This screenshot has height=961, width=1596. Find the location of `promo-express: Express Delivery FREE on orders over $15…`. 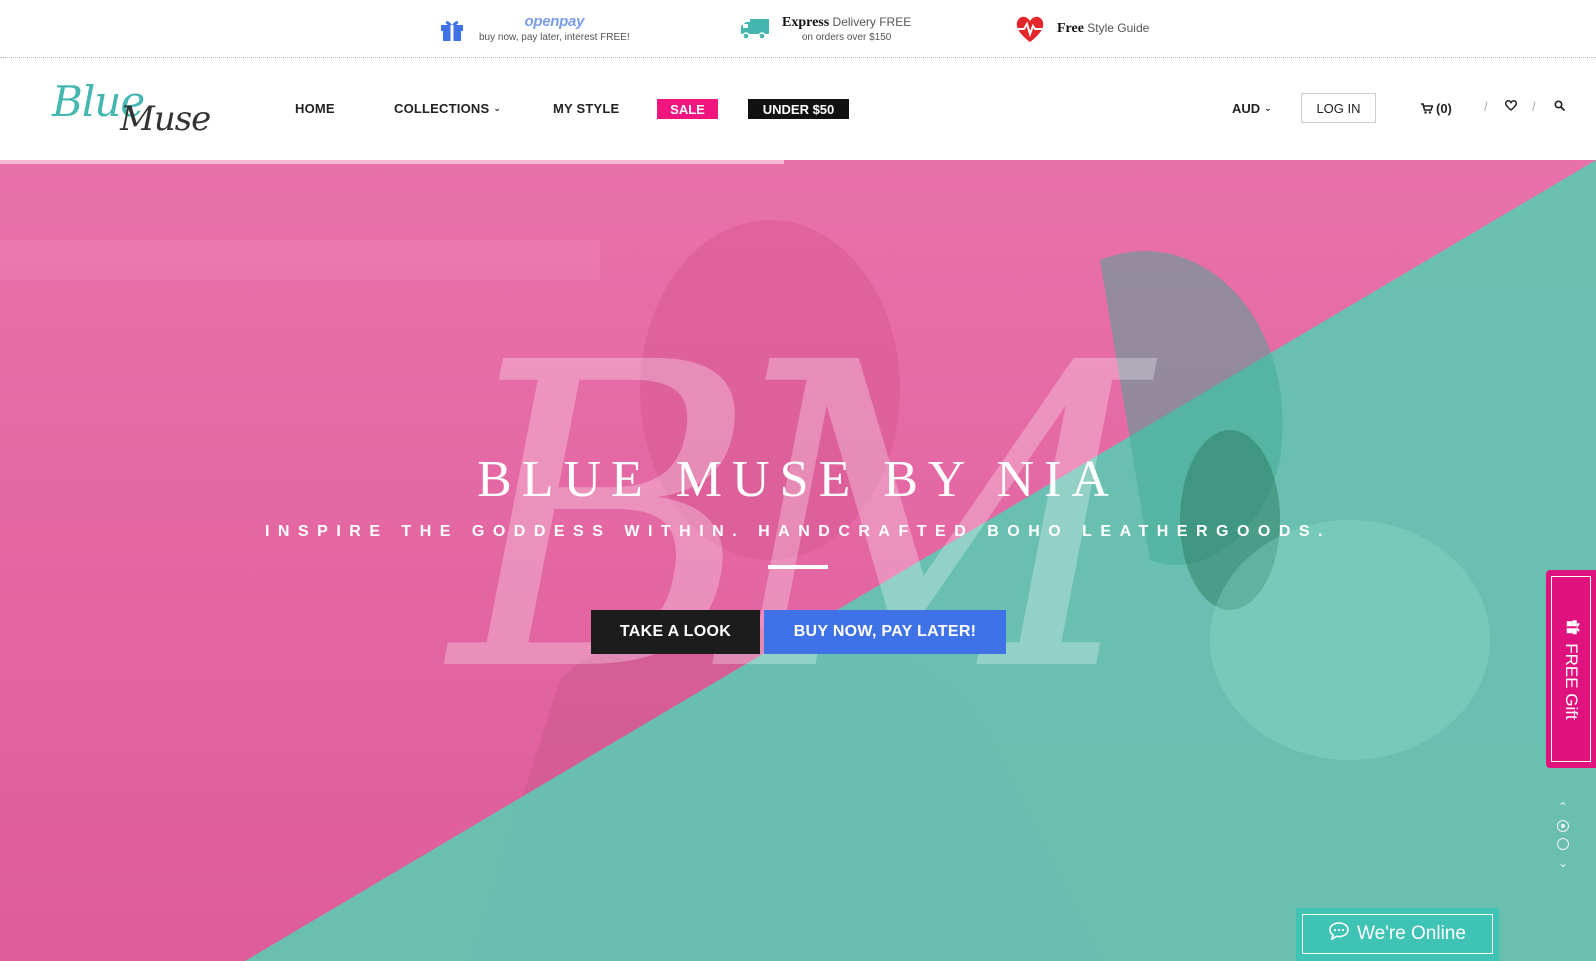

promo-express: Express Delivery FREE on orders over $15… is located at coordinates (825, 29).